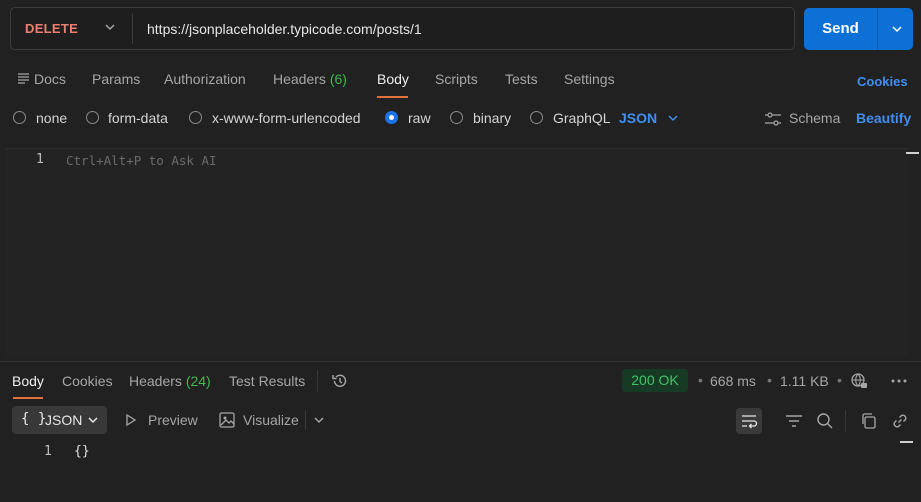  Describe the element at coordinates (733, 381) in the screenshot. I see `response-time: 668 ms` at that location.